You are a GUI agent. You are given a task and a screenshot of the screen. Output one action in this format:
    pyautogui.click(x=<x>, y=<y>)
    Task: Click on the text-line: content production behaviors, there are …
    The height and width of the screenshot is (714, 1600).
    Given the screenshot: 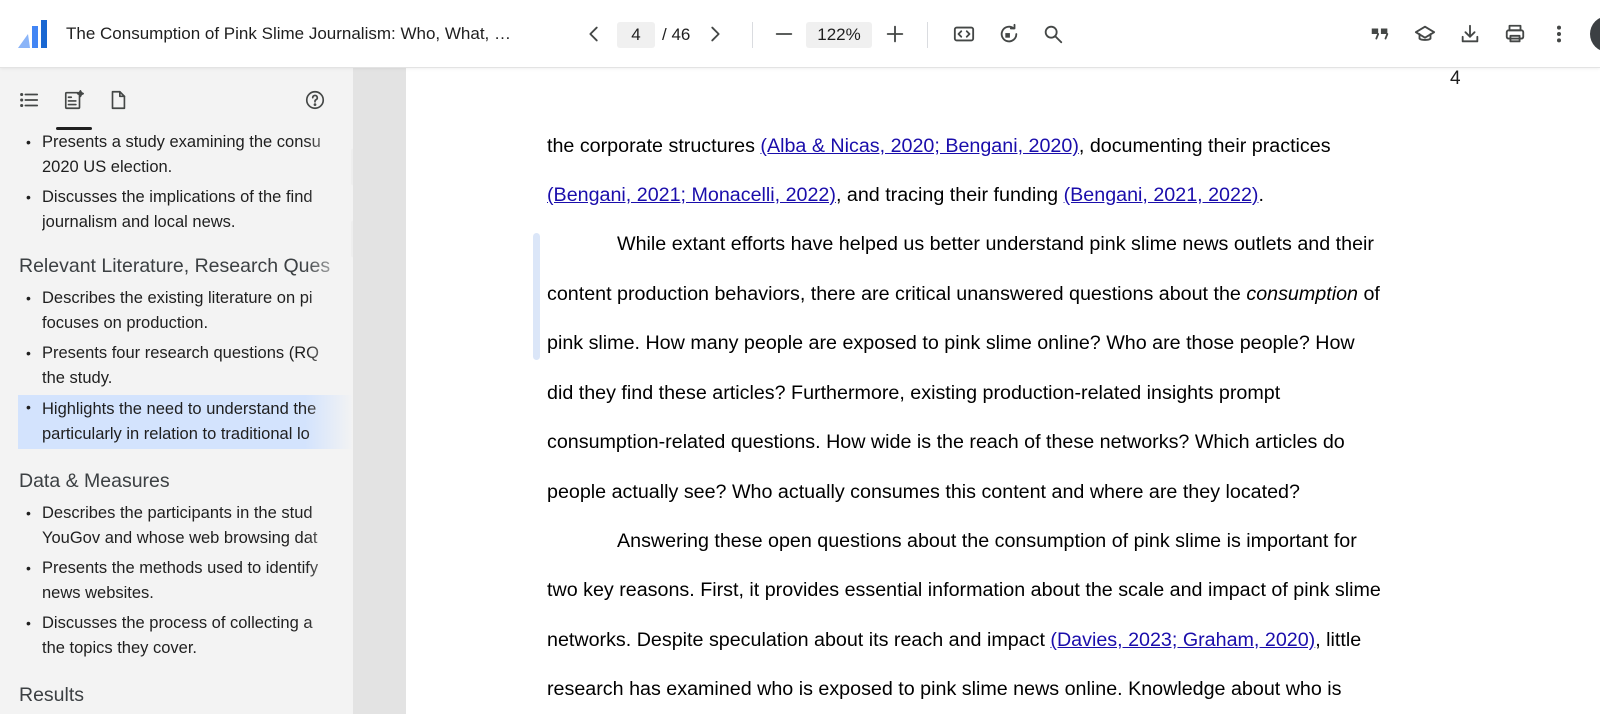 What is the action you would take?
    pyautogui.click(x=963, y=294)
    